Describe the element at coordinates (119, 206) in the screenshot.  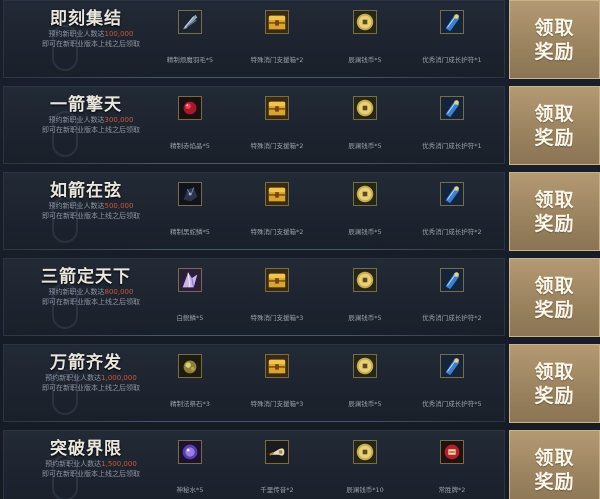
I see `tier-requirement-count: 500,000` at that location.